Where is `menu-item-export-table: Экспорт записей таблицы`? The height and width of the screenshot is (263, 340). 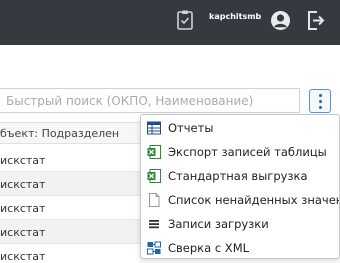
menu-item-export-table: Экспорт записей таблицы is located at coordinates (240, 152).